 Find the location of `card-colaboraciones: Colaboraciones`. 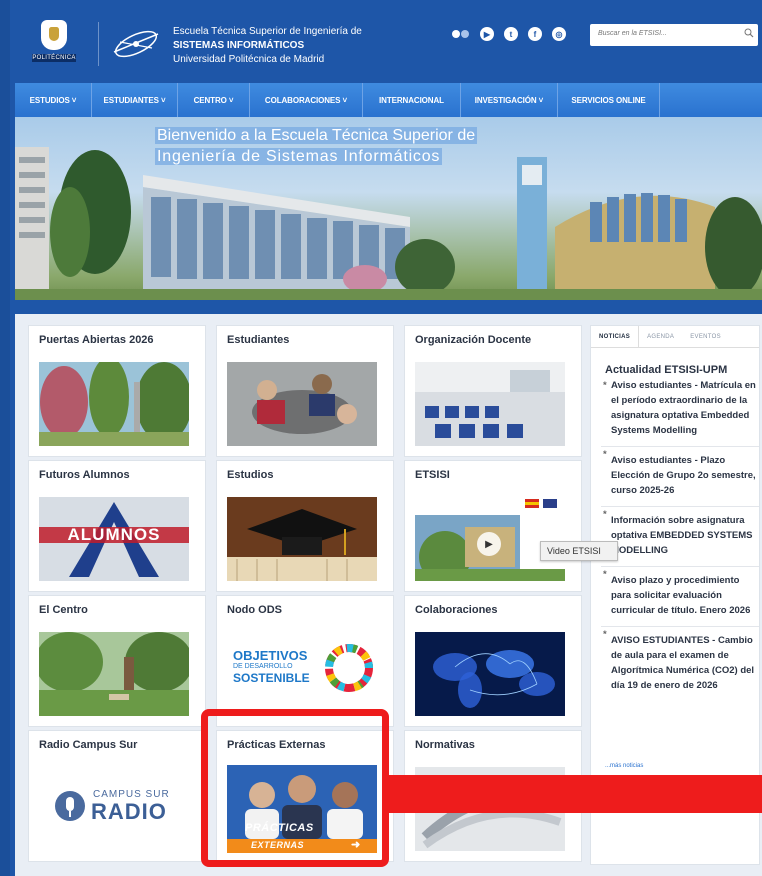

card-colaboraciones: Colaboraciones is located at coordinates (493, 661).